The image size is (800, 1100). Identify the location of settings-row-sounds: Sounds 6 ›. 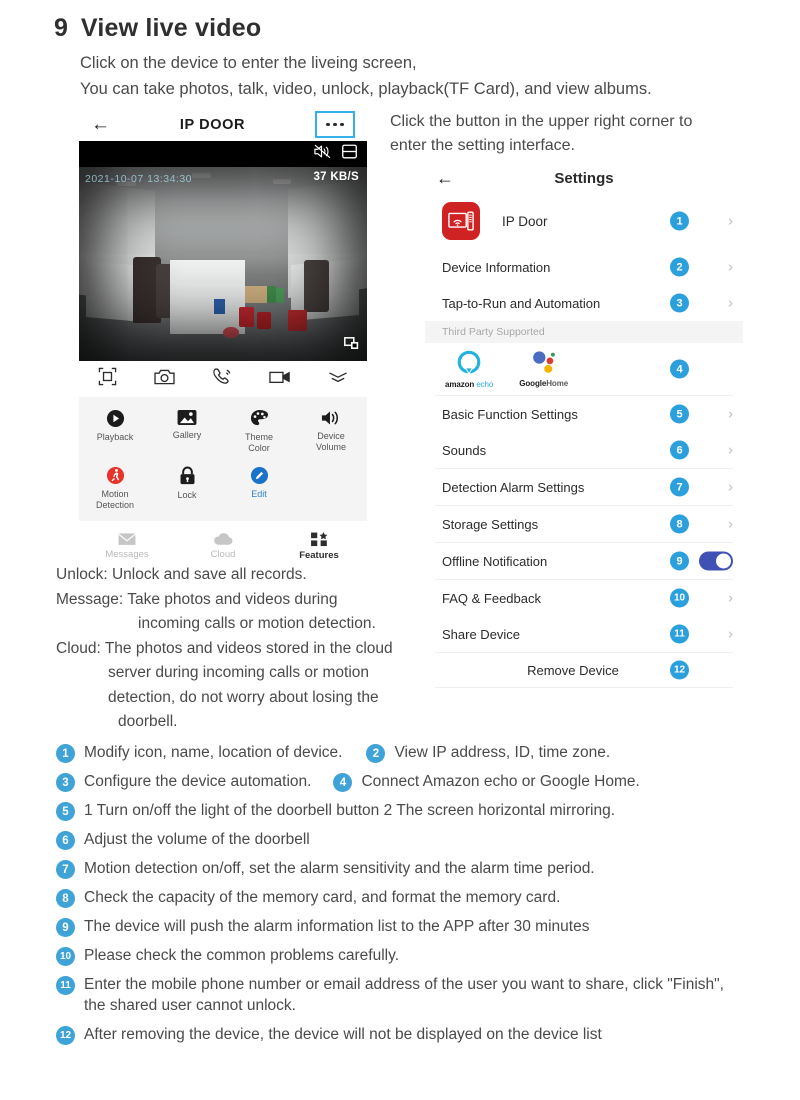
(584, 450).